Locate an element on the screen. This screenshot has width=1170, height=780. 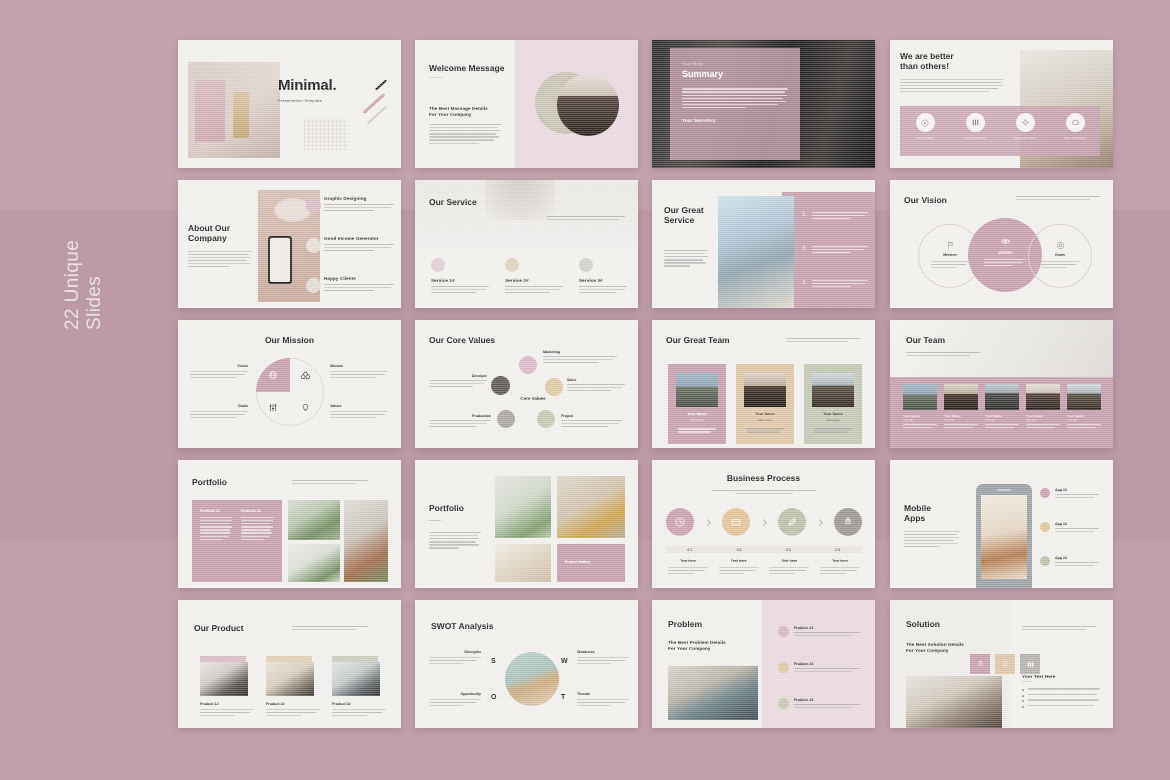
about-item: Graphic Designing is located at coordinates (359, 204).